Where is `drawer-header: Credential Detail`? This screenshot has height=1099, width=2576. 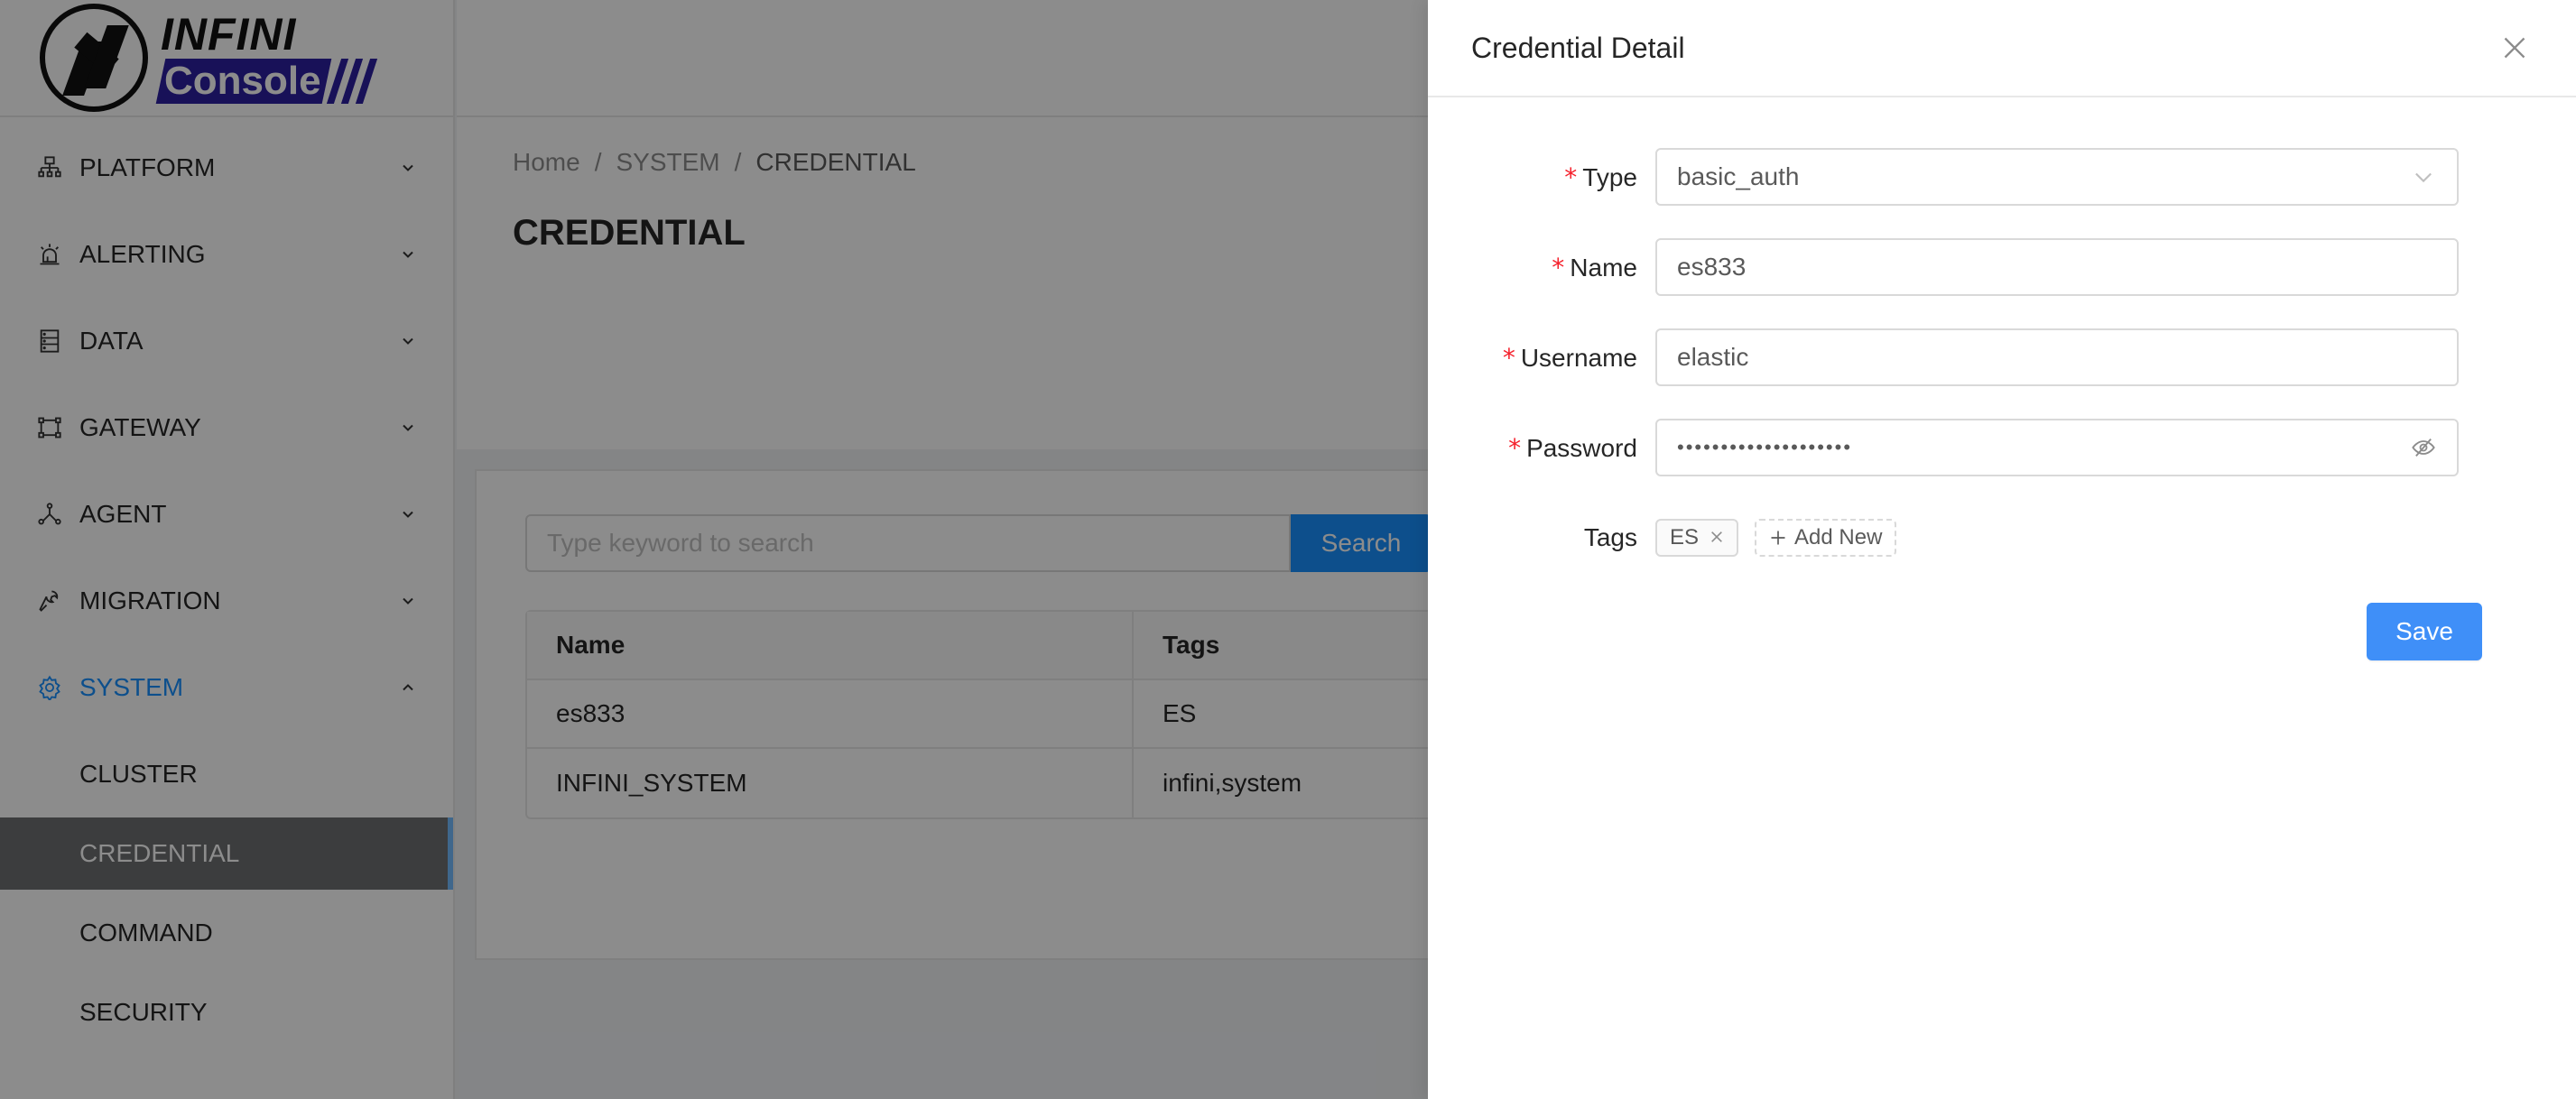 drawer-header: Credential Detail is located at coordinates (2002, 48).